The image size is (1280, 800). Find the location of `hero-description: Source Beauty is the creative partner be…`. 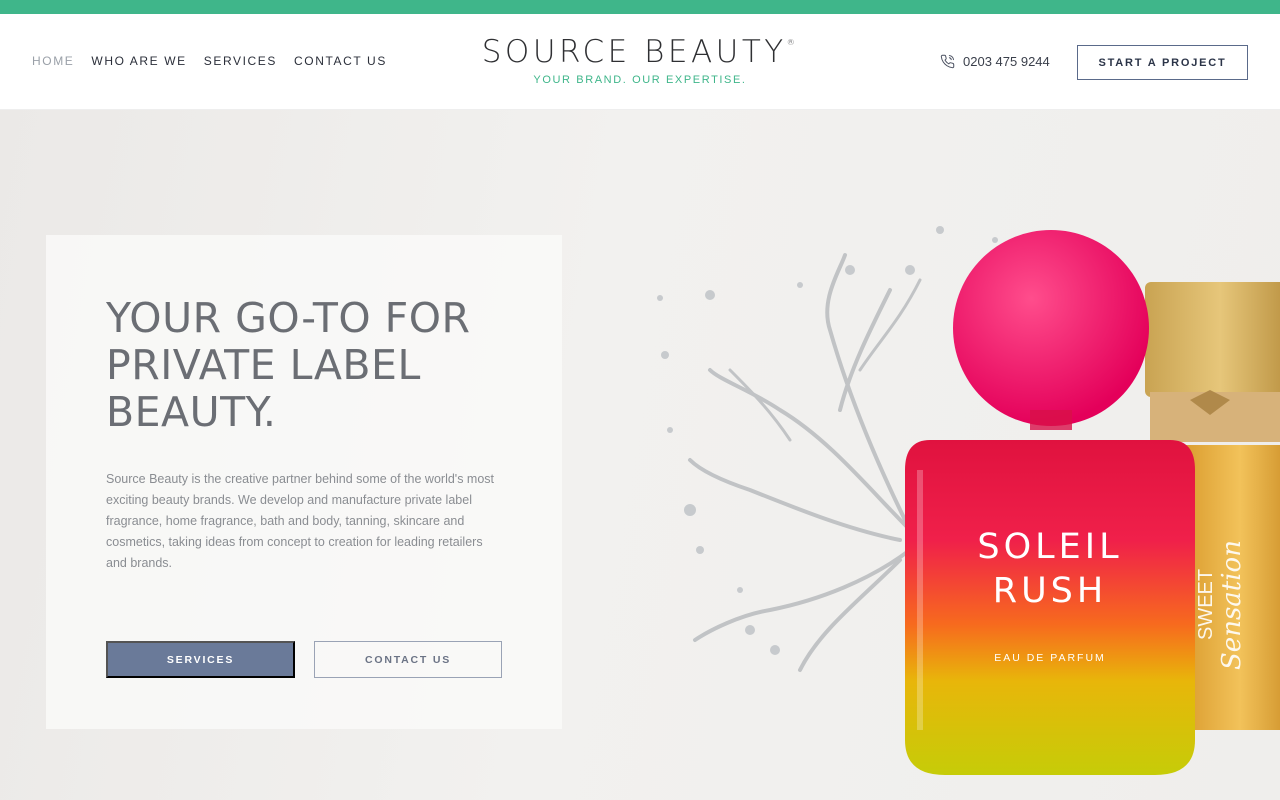

hero-description: Source Beauty is the creative partner be… is located at coordinates (300, 521).